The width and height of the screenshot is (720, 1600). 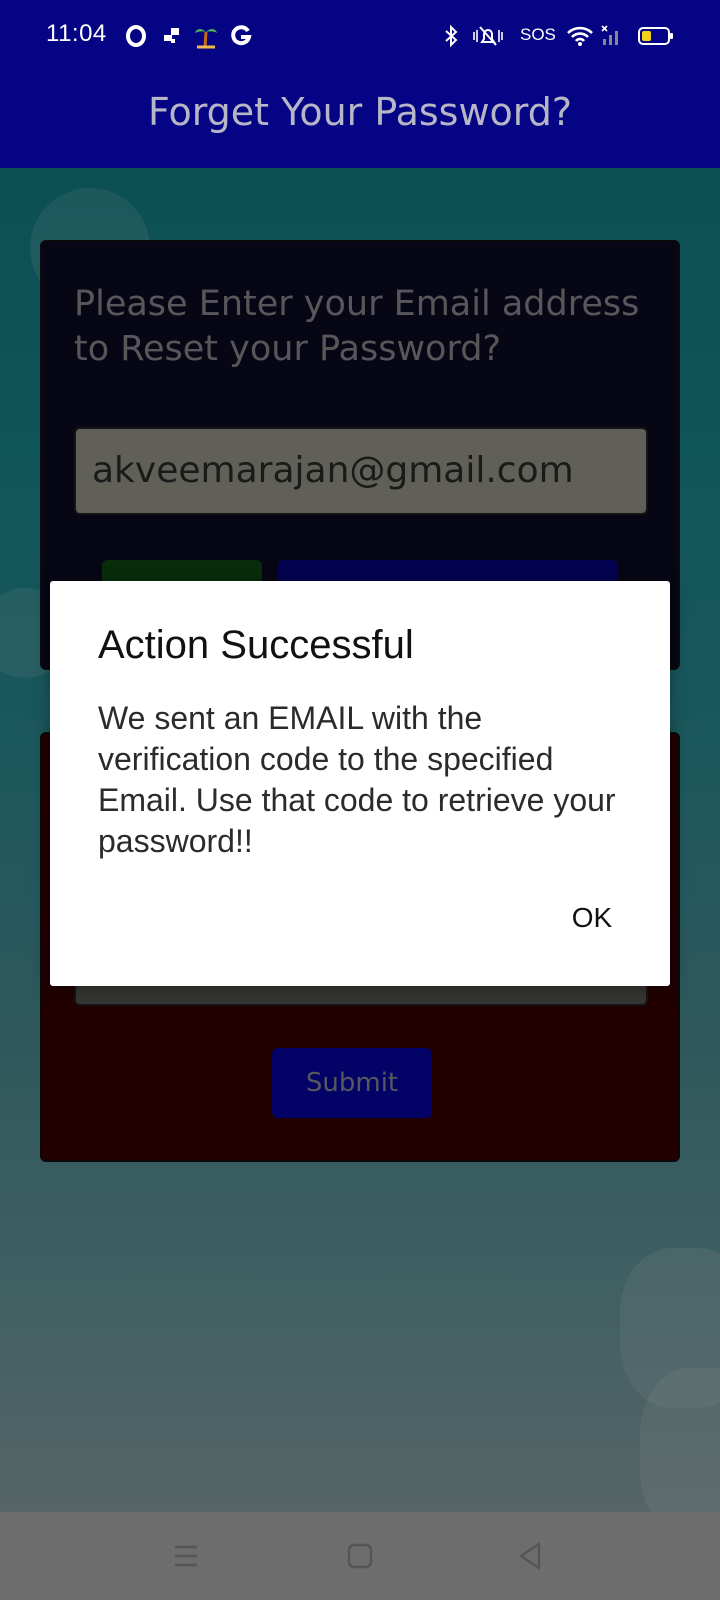 What do you see at coordinates (360, 112) in the screenshot?
I see `page-title: Forget Your Password?` at bounding box center [360, 112].